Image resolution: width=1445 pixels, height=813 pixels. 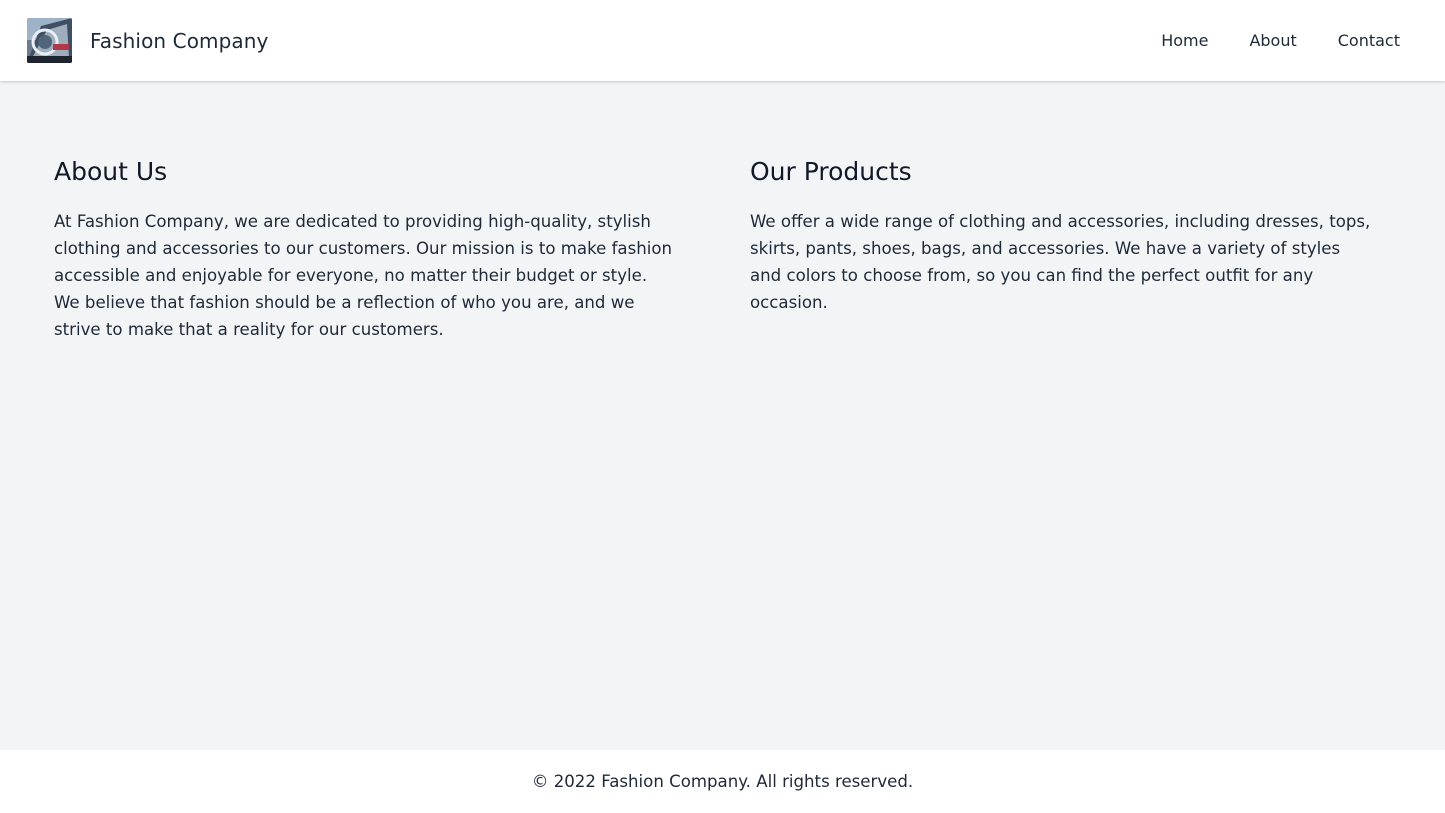 I want to click on nav-contact-link: Contact, so click(x=1369, y=40).